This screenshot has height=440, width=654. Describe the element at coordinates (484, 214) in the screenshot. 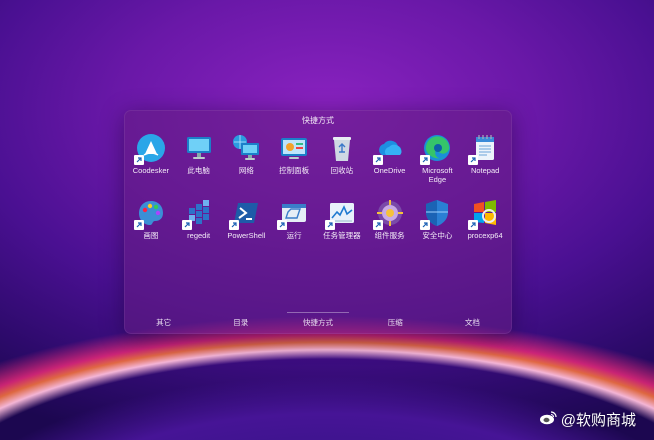

I see `procexp-icon` at that location.